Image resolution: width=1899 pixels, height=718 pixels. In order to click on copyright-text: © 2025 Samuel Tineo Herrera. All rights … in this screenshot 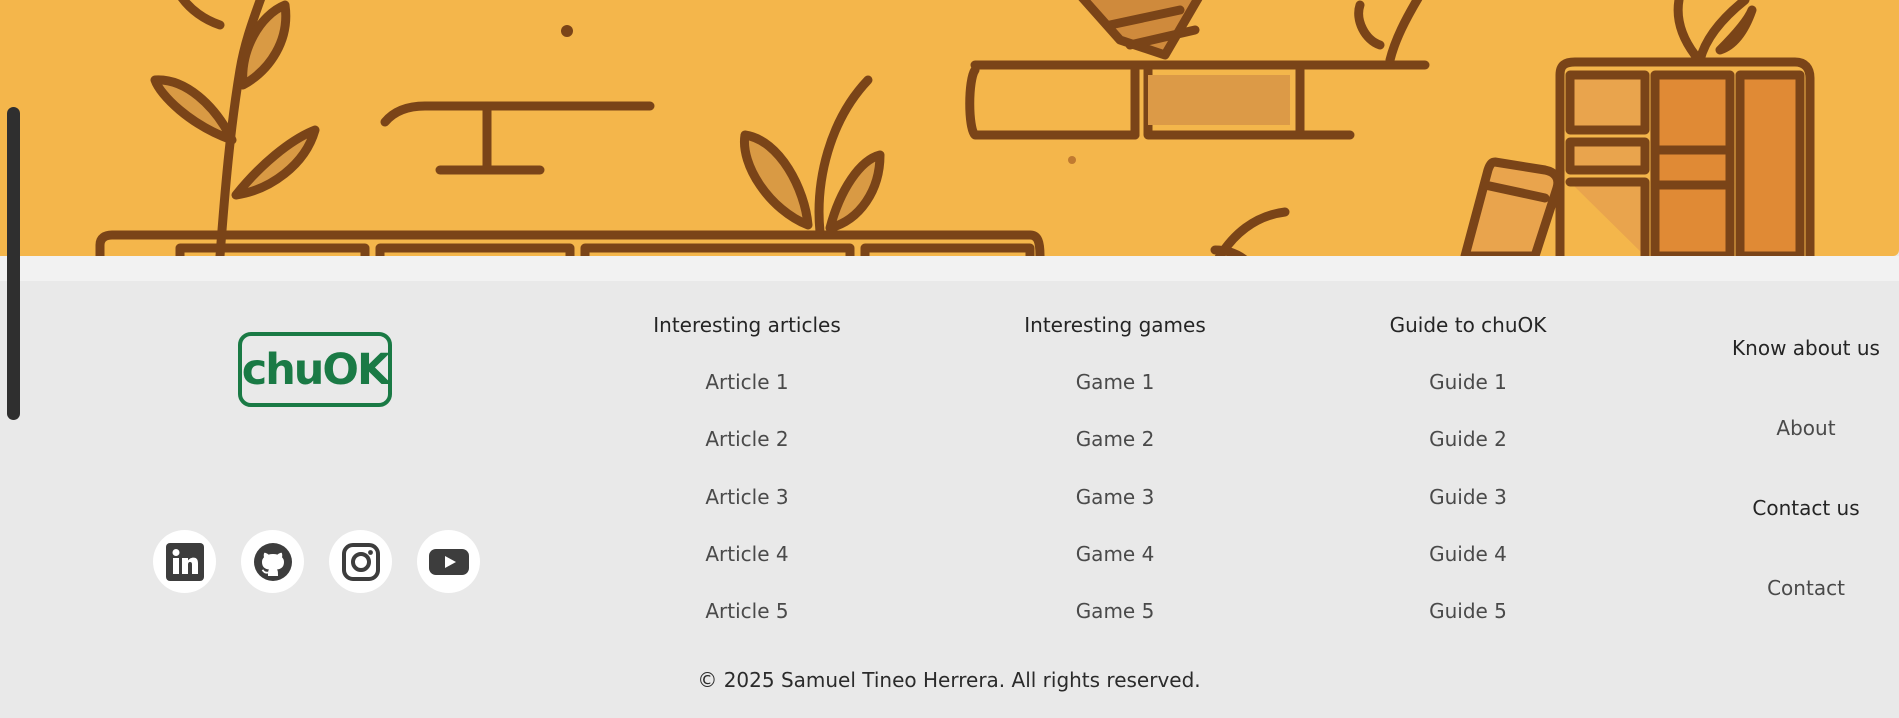, I will do `click(949, 680)`.